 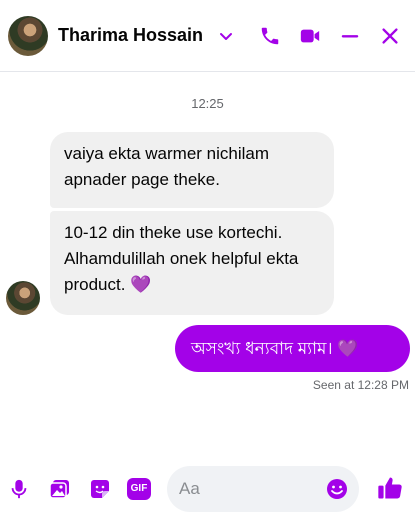 I want to click on microphone-icon, so click(x=19, y=489).